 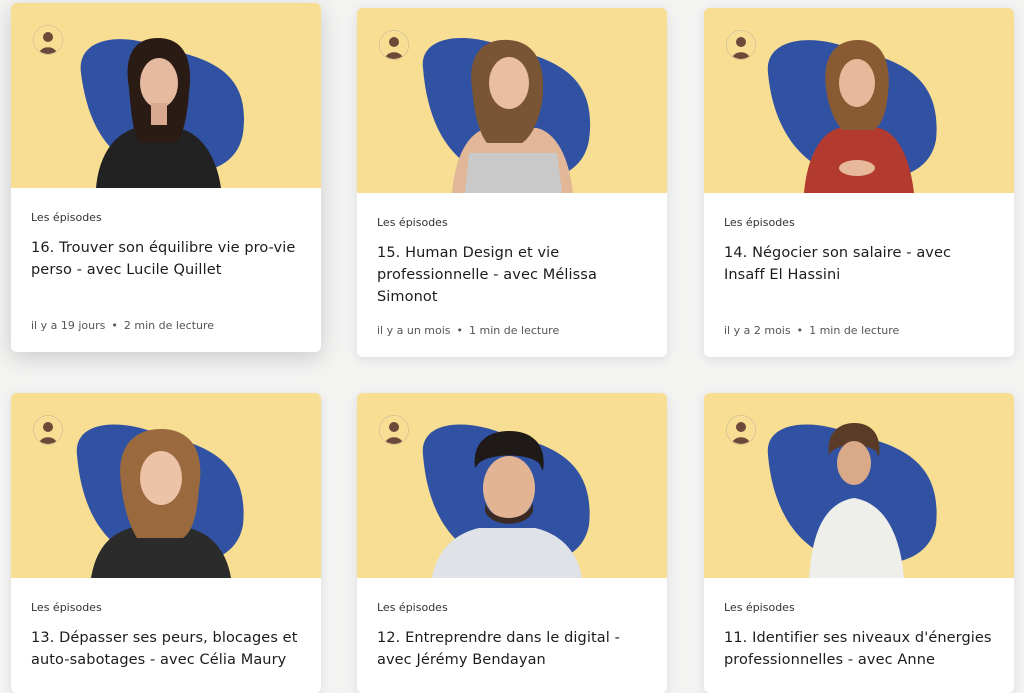 What do you see at coordinates (468, 330) in the screenshot?
I see `episode-meta: il y a un mois • 1 min de lecture` at bounding box center [468, 330].